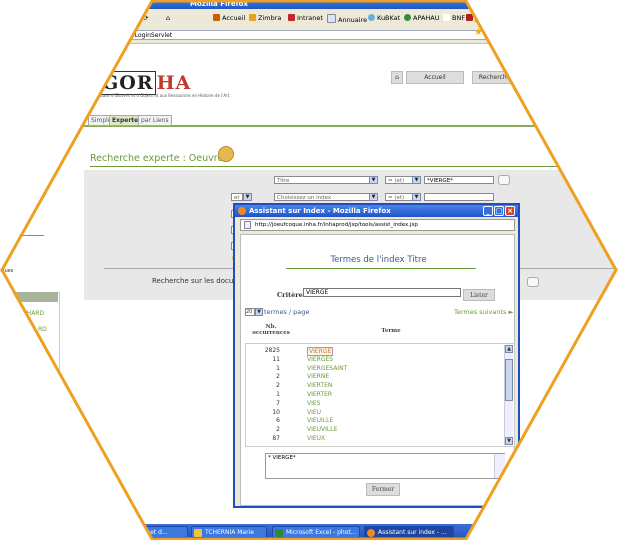 The width and height of the screenshot is (618, 540). What do you see at coordinates (479, 295) in the screenshot?
I see `lister-button: Lister` at bounding box center [479, 295].